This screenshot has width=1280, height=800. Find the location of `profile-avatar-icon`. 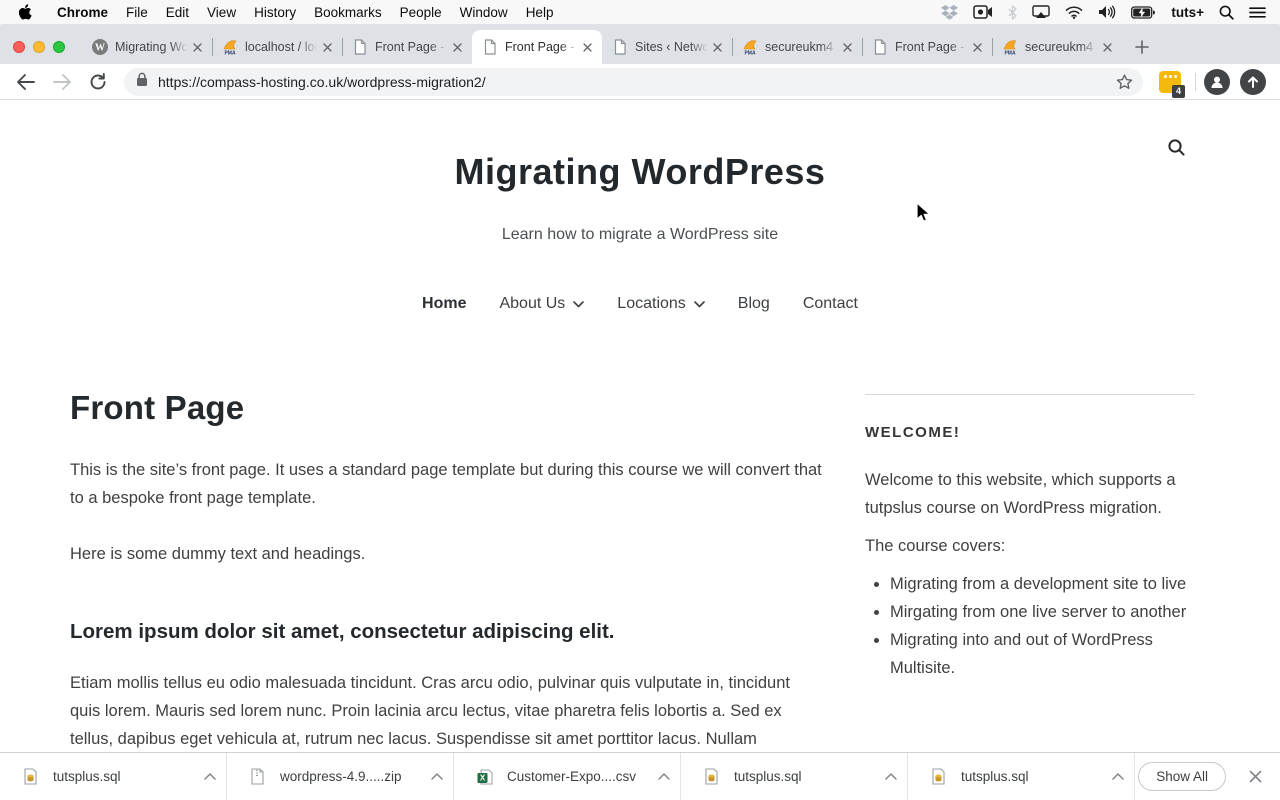

profile-avatar-icon is located at coordinates (1217, 81).